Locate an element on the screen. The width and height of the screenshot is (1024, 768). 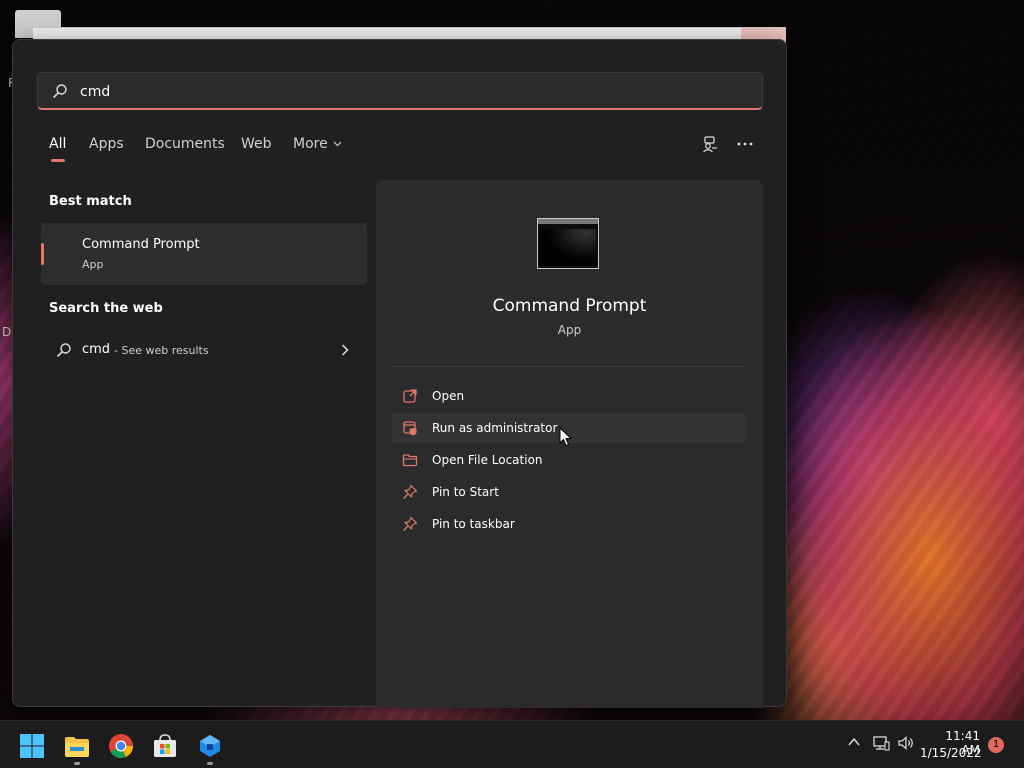
notification-badge: 1 is located at coordinates (996, 745).